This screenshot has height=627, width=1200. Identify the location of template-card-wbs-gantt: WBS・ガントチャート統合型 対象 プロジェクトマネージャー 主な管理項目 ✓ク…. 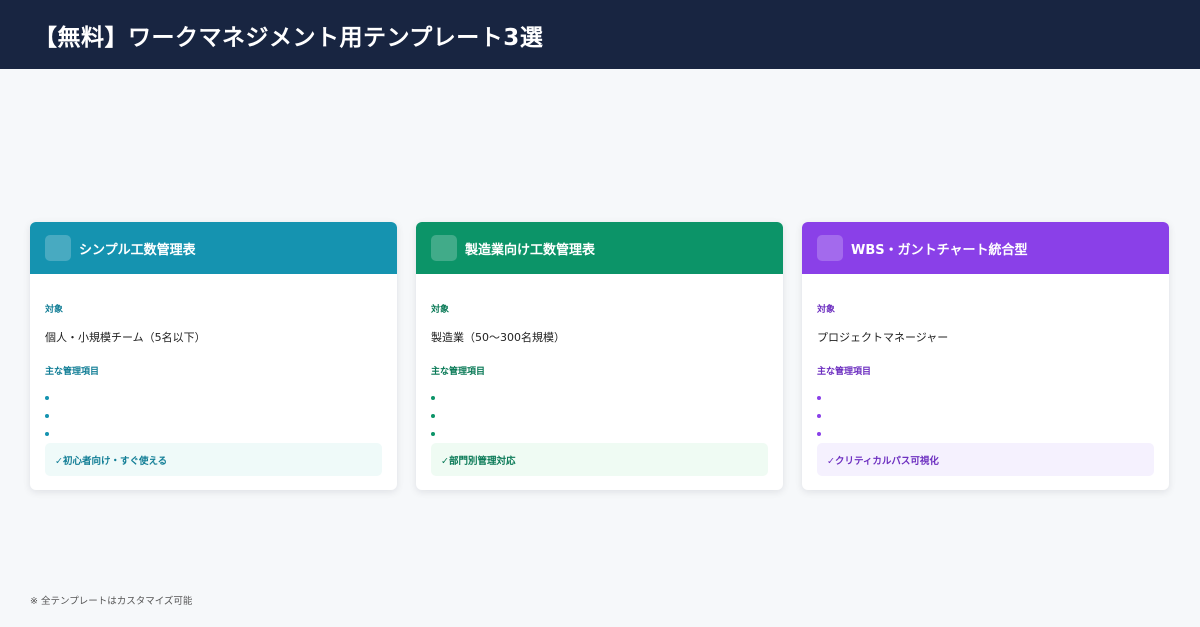
(985, 356).